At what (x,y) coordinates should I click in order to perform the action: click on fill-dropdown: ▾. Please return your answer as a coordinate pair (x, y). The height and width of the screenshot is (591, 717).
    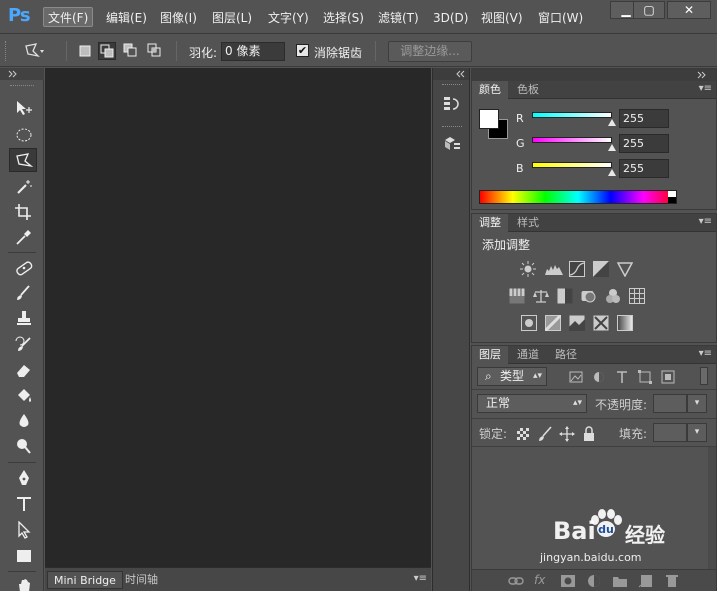
    Looking at the image, I should click on (697, 432).